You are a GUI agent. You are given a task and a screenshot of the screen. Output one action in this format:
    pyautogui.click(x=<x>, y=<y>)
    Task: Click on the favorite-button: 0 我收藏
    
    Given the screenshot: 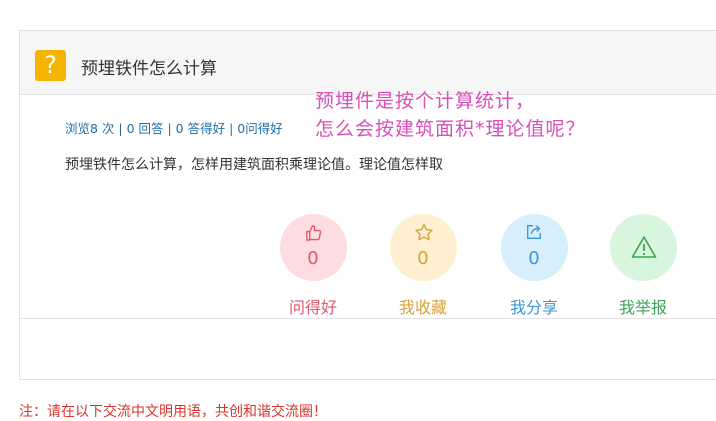 What is the action you would take?
    pyautogui.click(x=423, y=266)
    